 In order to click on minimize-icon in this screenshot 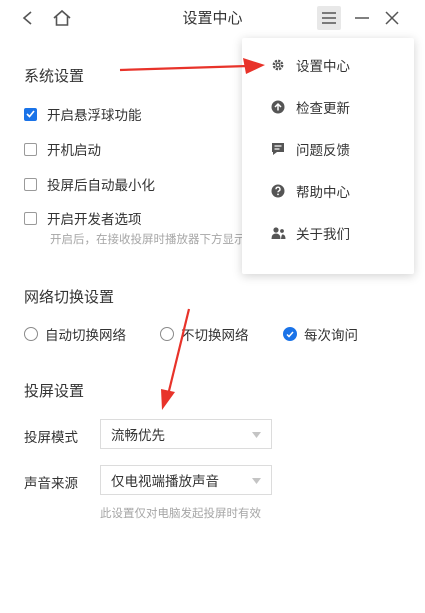, I will do `click(362, 18)`.